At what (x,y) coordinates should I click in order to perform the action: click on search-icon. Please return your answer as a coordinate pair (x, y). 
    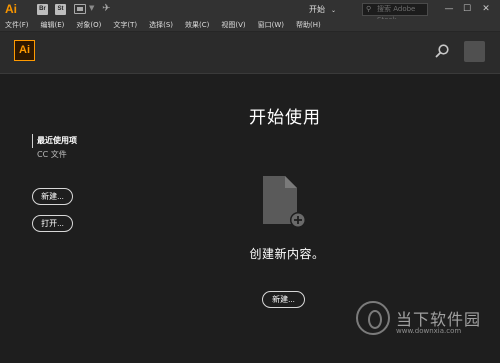
    Looking at the image, I should click on (442, 51).